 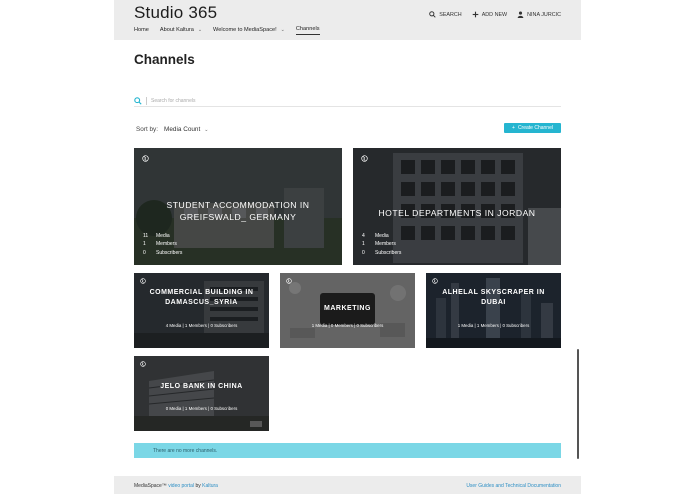 What do you see at coordinates (493, 325) in the screenshot?
I see `channel-stats: 1 Media | 1 Members | 0 Subscribers` at bounding box center [493, 325].